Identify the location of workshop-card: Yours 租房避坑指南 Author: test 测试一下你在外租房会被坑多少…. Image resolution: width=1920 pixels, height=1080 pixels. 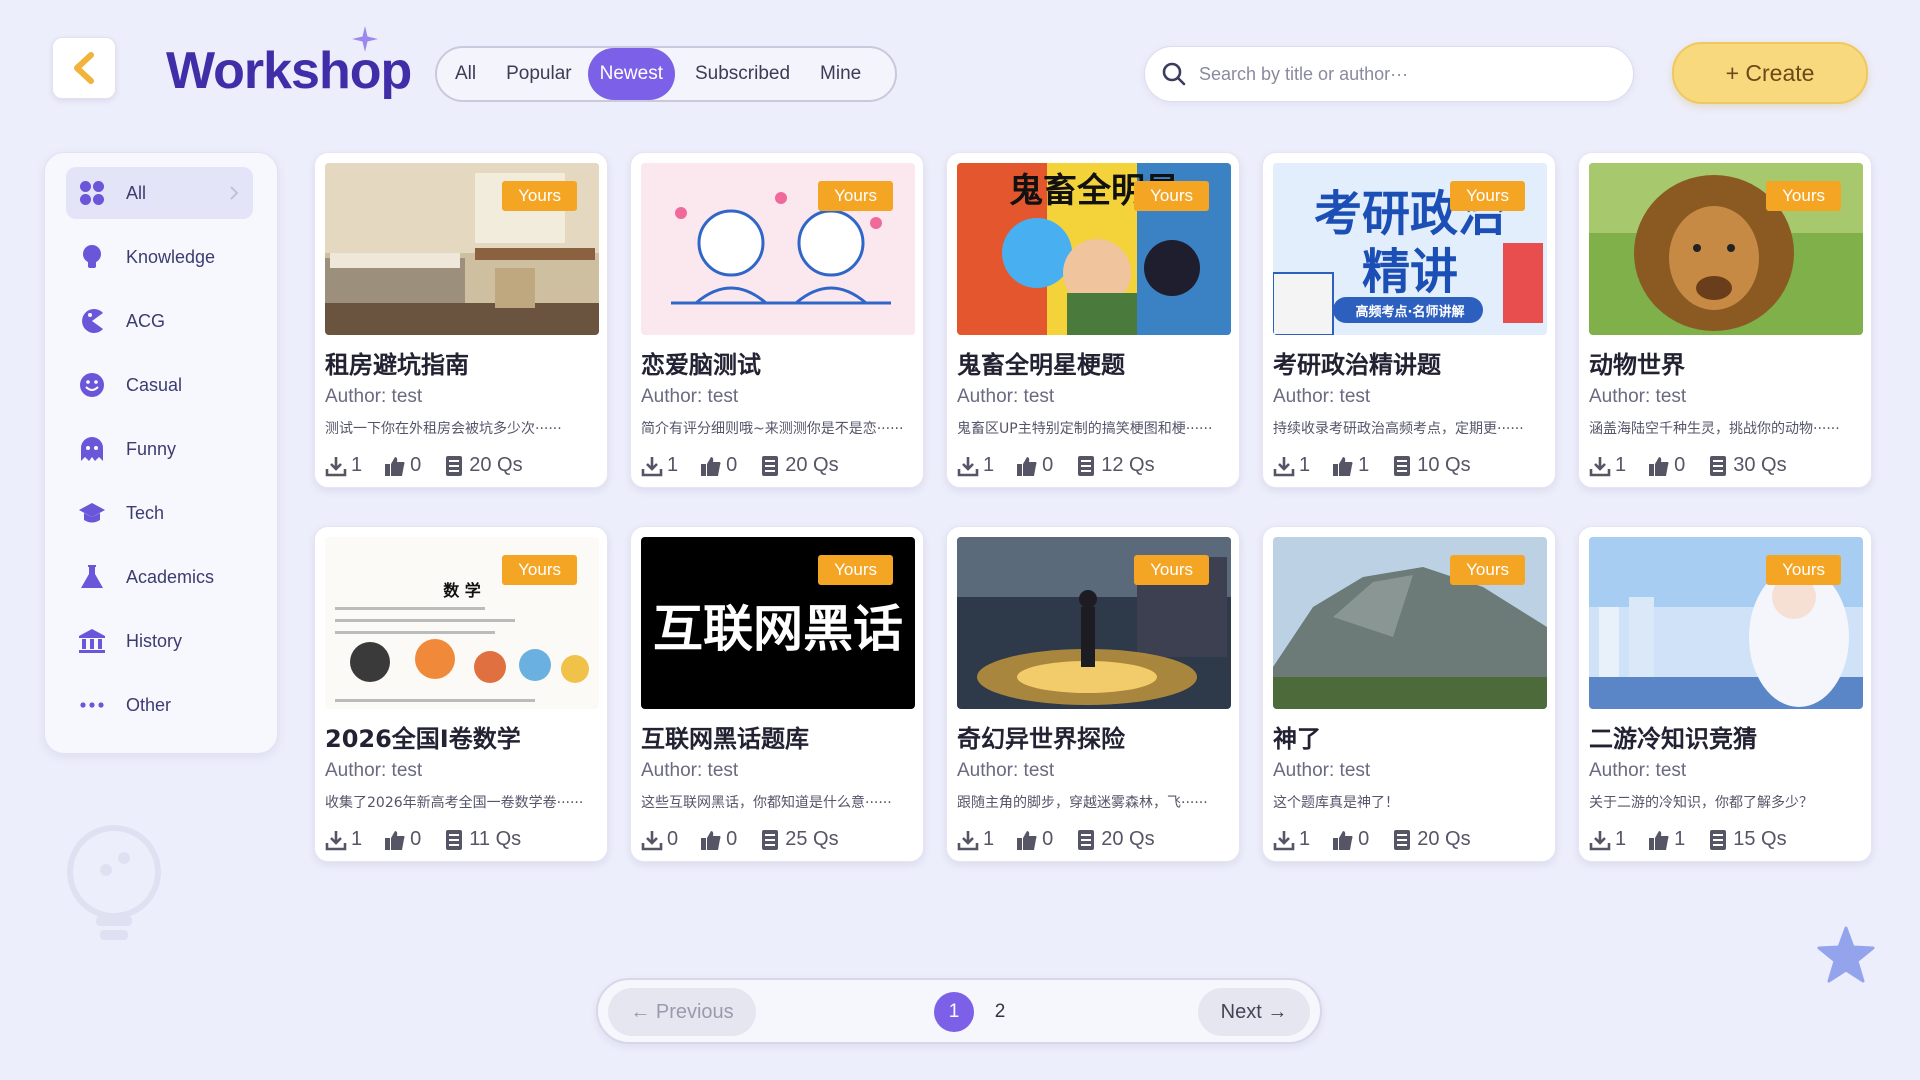
(461, 320).